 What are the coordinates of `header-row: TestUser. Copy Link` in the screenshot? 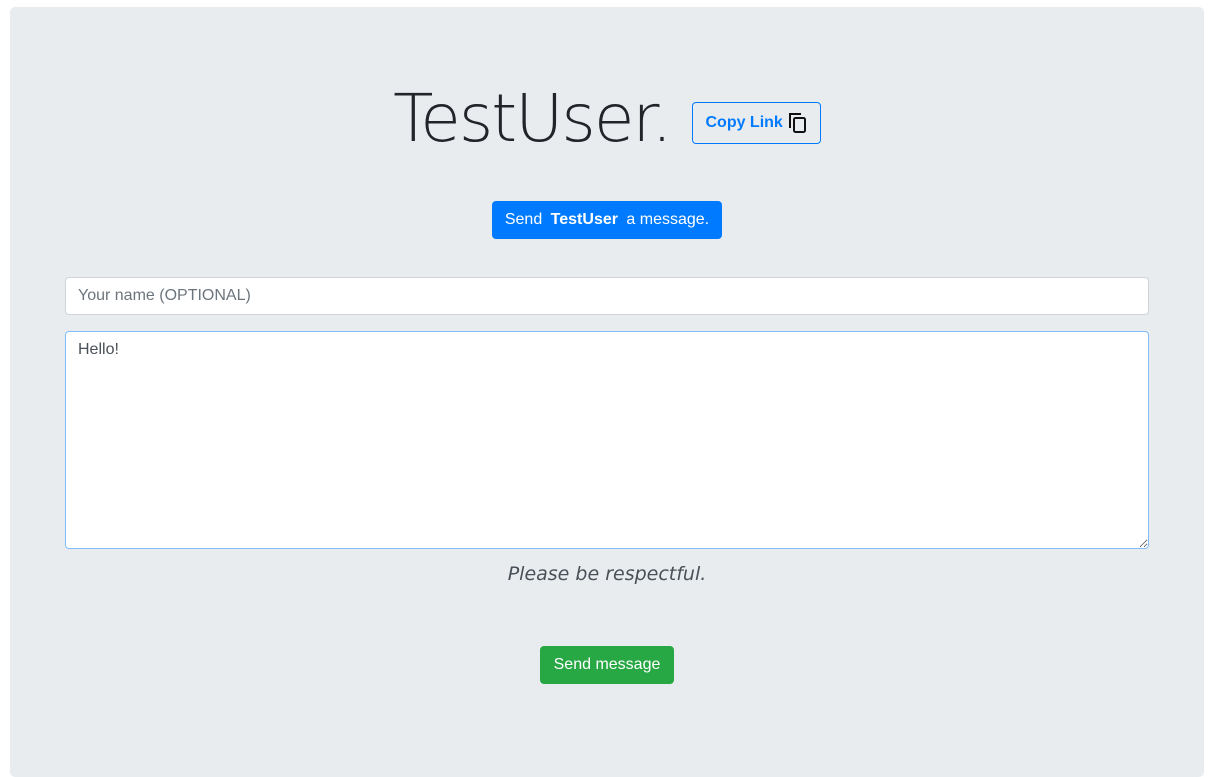 It's located at (607, 119).